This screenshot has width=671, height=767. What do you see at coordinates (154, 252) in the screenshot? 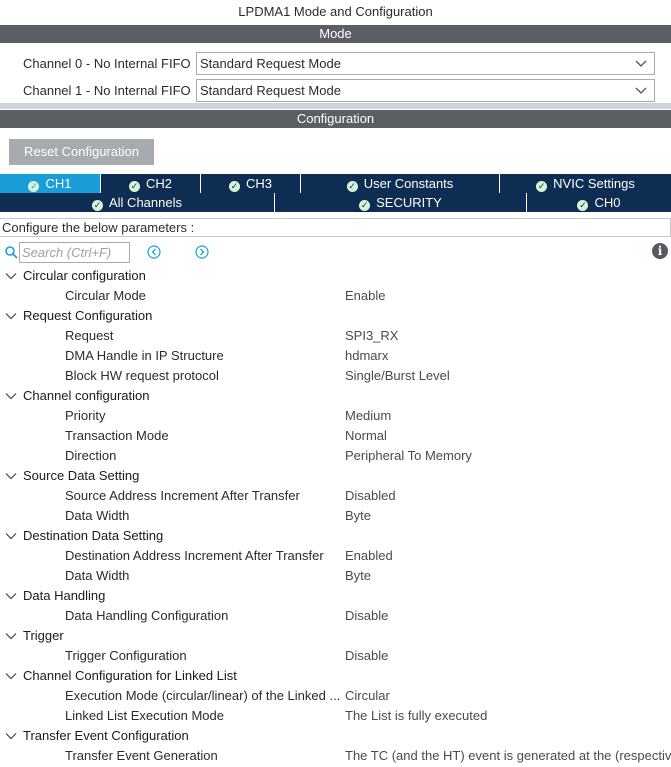
I see `arrow-left-circle-icon` at bounding box center [154, 252].